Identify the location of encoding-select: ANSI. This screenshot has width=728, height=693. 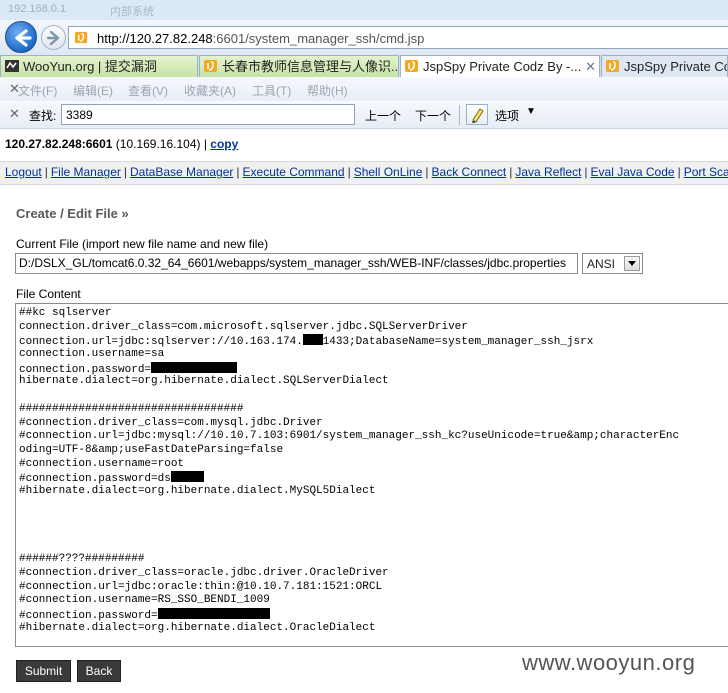
(612, 263).